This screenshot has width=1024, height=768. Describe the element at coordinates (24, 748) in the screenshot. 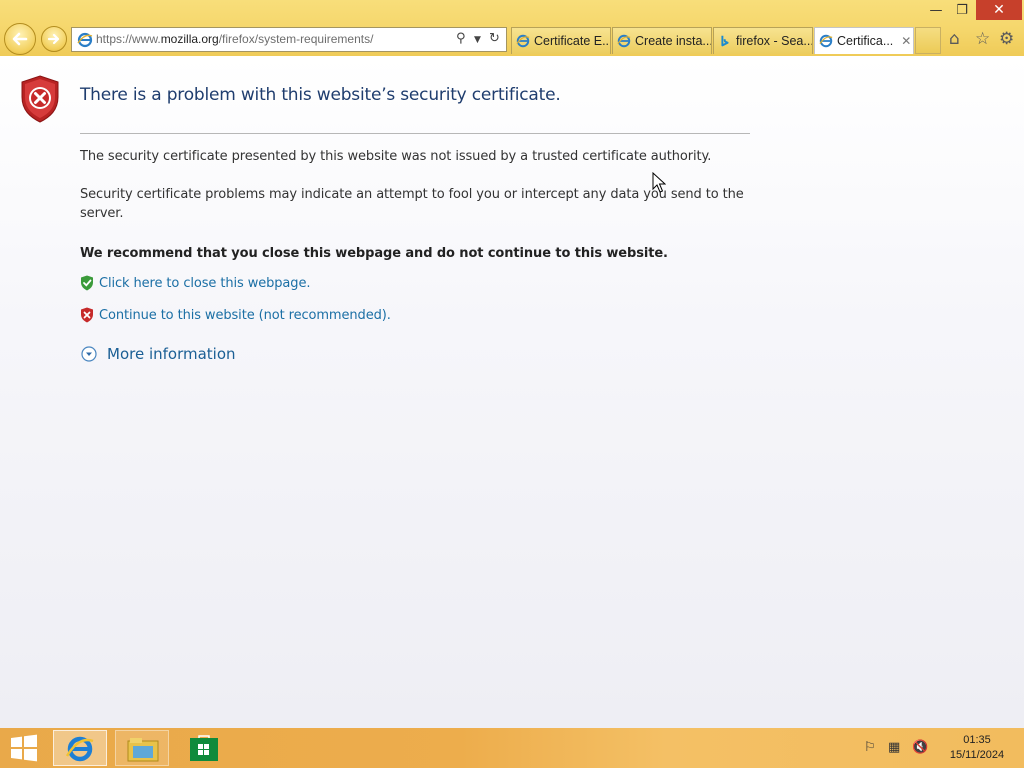

I see `windows-start-icon` at that location.